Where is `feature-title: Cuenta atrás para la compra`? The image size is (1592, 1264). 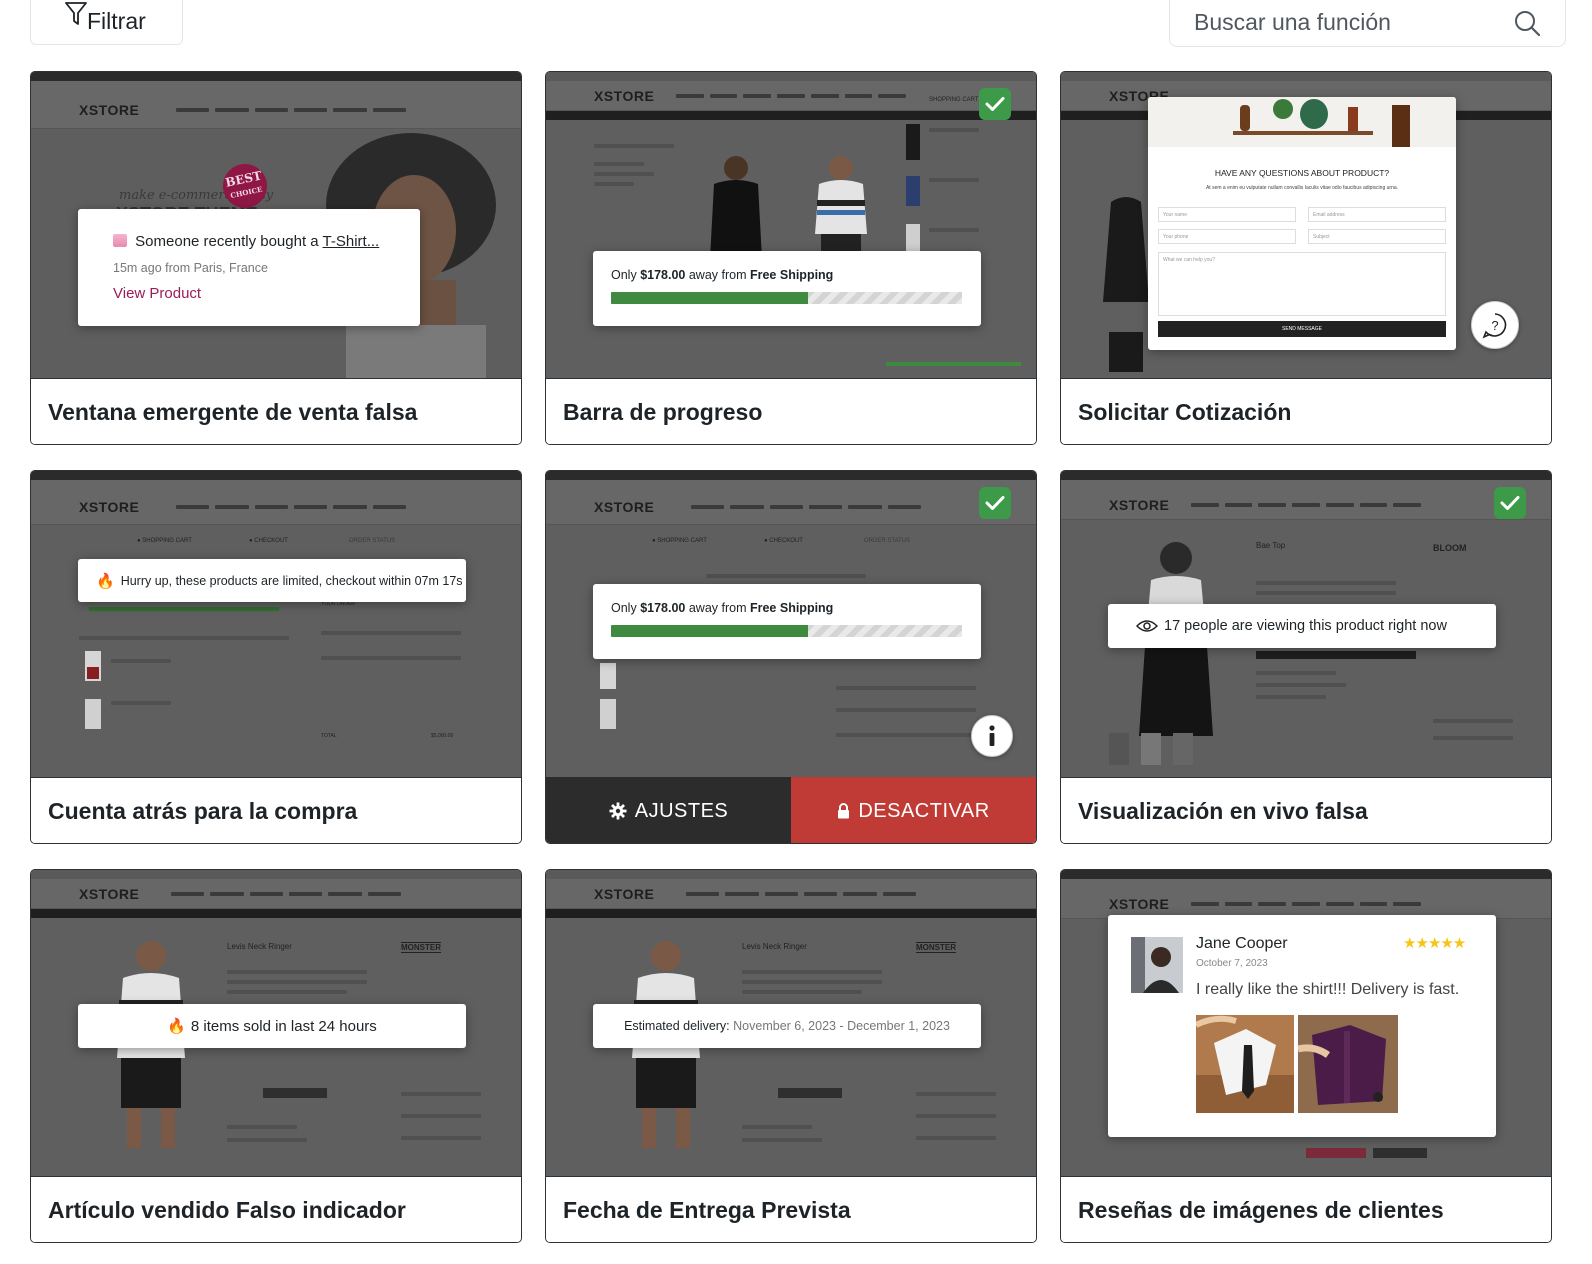 feature-title: Cuenta atrás para la compra is located at coordinates (276, 810).